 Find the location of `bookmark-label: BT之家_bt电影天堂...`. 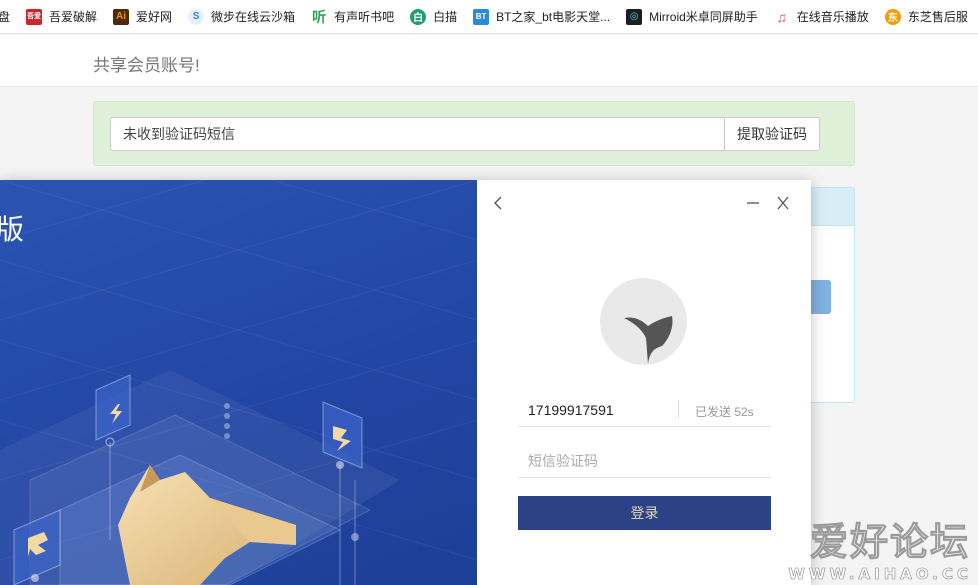

bookmark-label: BT之家_bt电影天堂... is located at coordinates (553, 17).